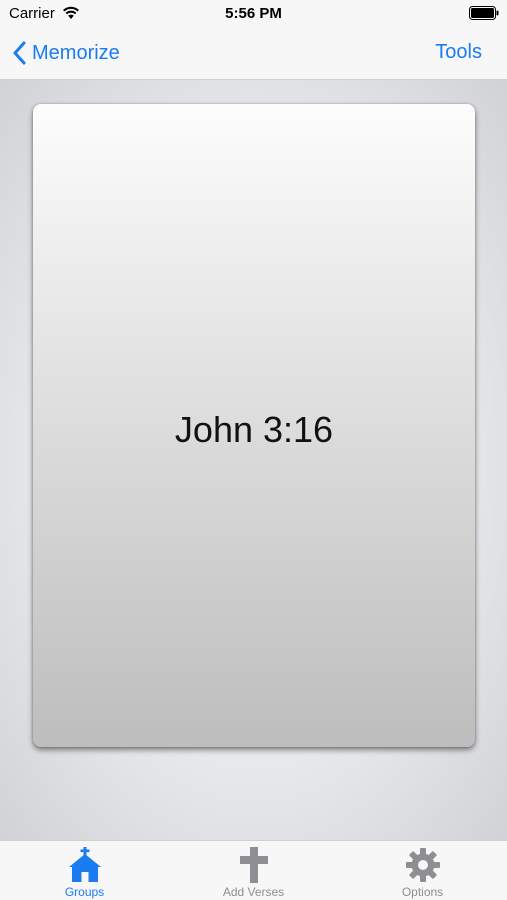 Image resolution: width=507 pixels, height=900 pixels. I want to click on status-time: 5:56 PM, so click(253, 13).